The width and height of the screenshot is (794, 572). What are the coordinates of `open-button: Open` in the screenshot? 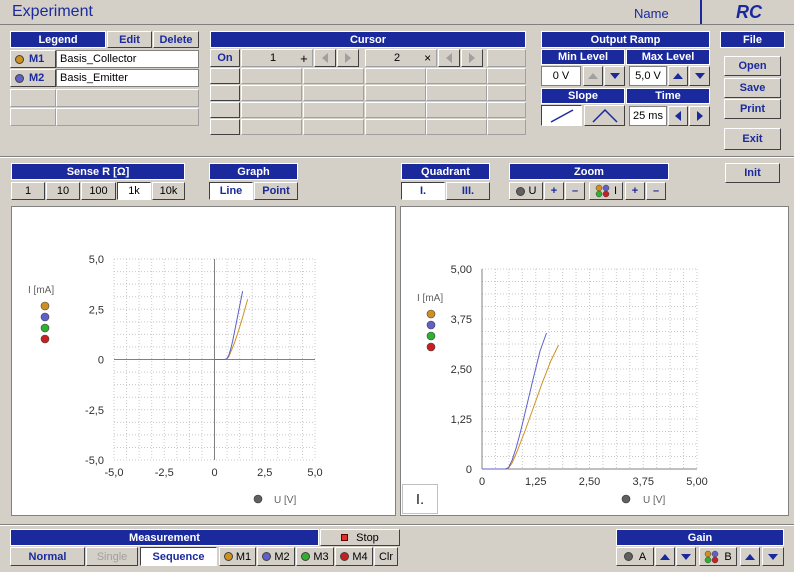 It's located at (752, 66).